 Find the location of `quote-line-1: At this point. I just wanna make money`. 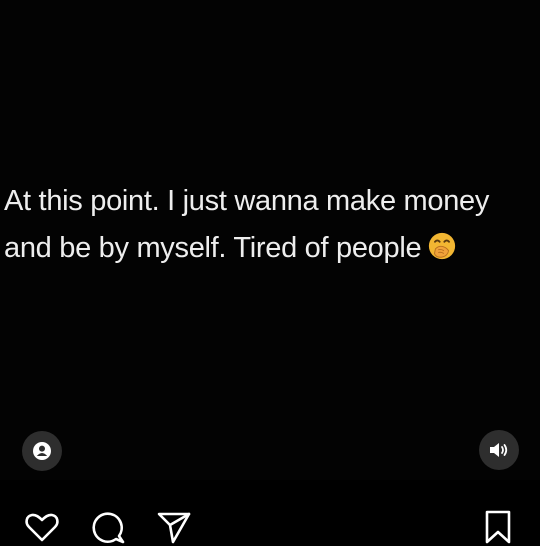

quote-line-1: At this point. I just wanna make money is located at coordinates (247, 201).